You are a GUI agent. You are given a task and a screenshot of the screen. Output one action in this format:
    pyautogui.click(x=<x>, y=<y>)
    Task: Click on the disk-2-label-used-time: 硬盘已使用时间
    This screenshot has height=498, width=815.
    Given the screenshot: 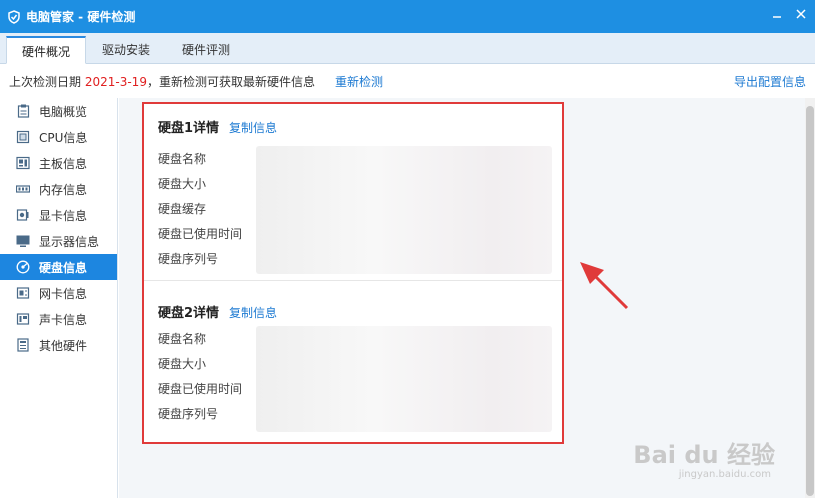 What is the action you would take?
    pyautogui.click(x=200, y=389)
    